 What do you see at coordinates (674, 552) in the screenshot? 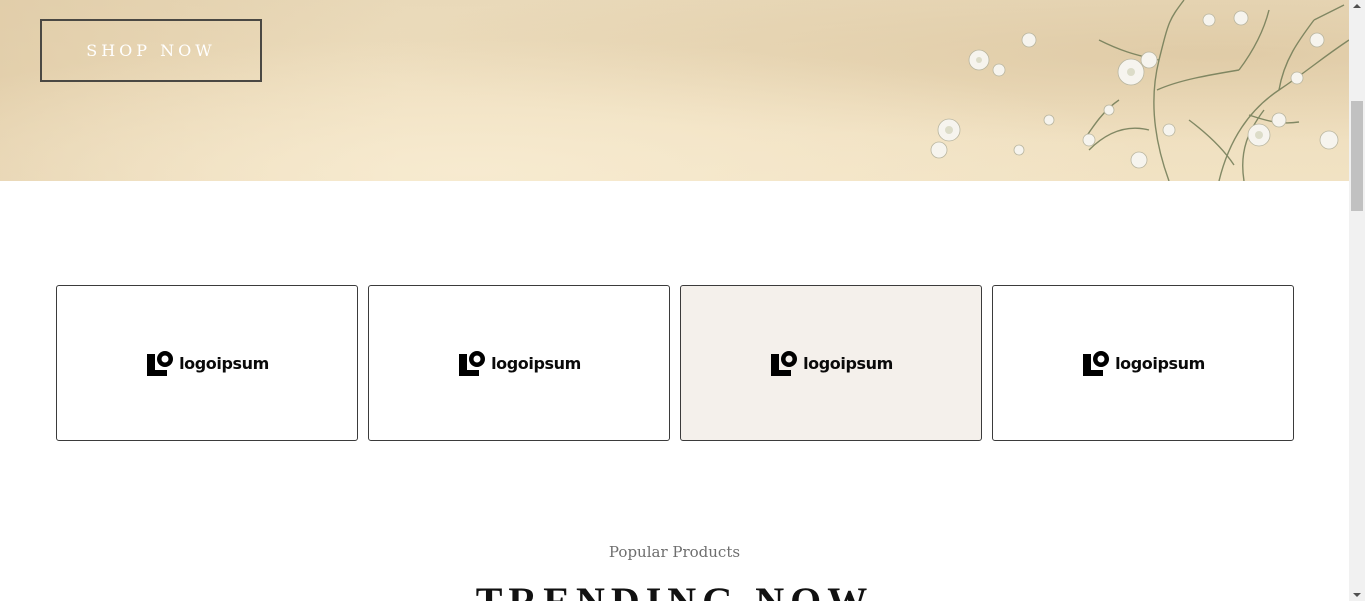
I see `section-eyebrow: Popular Products` at bounding box center [674, 552].